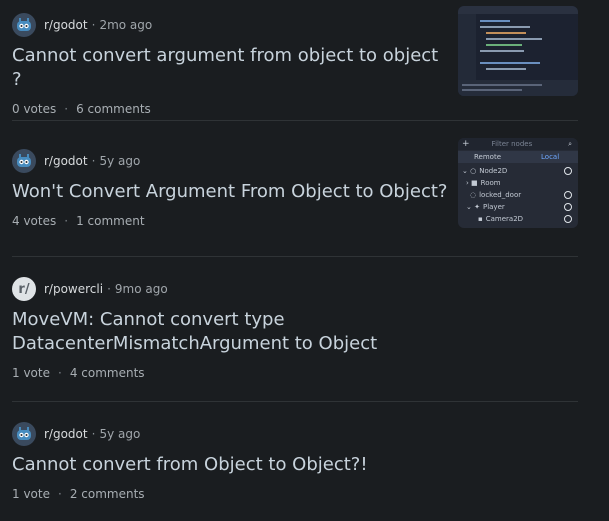  What do you see at coordinates (232, 465) in the screenshot?
I see `post-title: Cannot convert from Object to Object?!` at bounding box center [232, 465].